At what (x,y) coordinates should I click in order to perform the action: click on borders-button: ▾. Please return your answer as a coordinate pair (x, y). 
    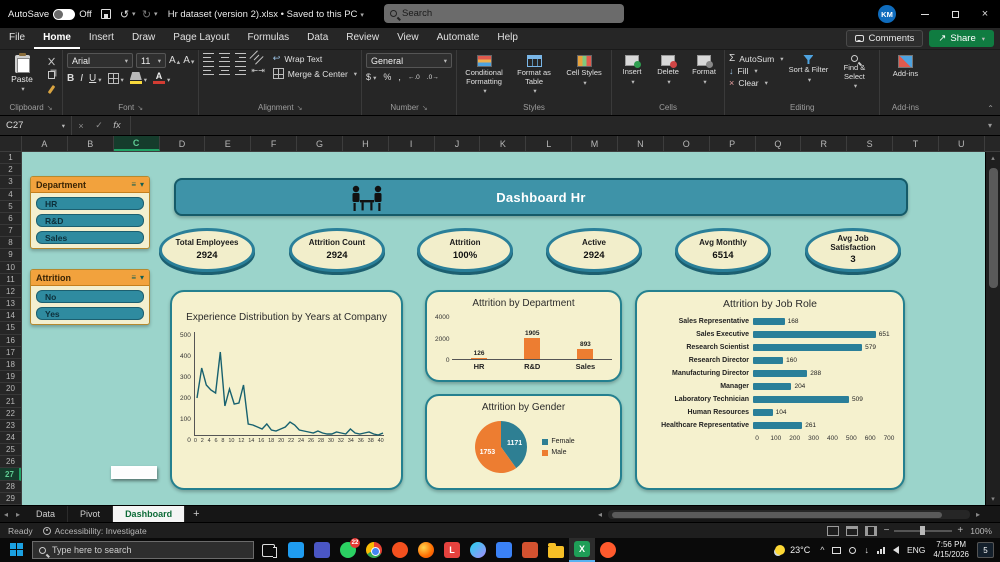
    Looking at the image, I should click on (115, 78).